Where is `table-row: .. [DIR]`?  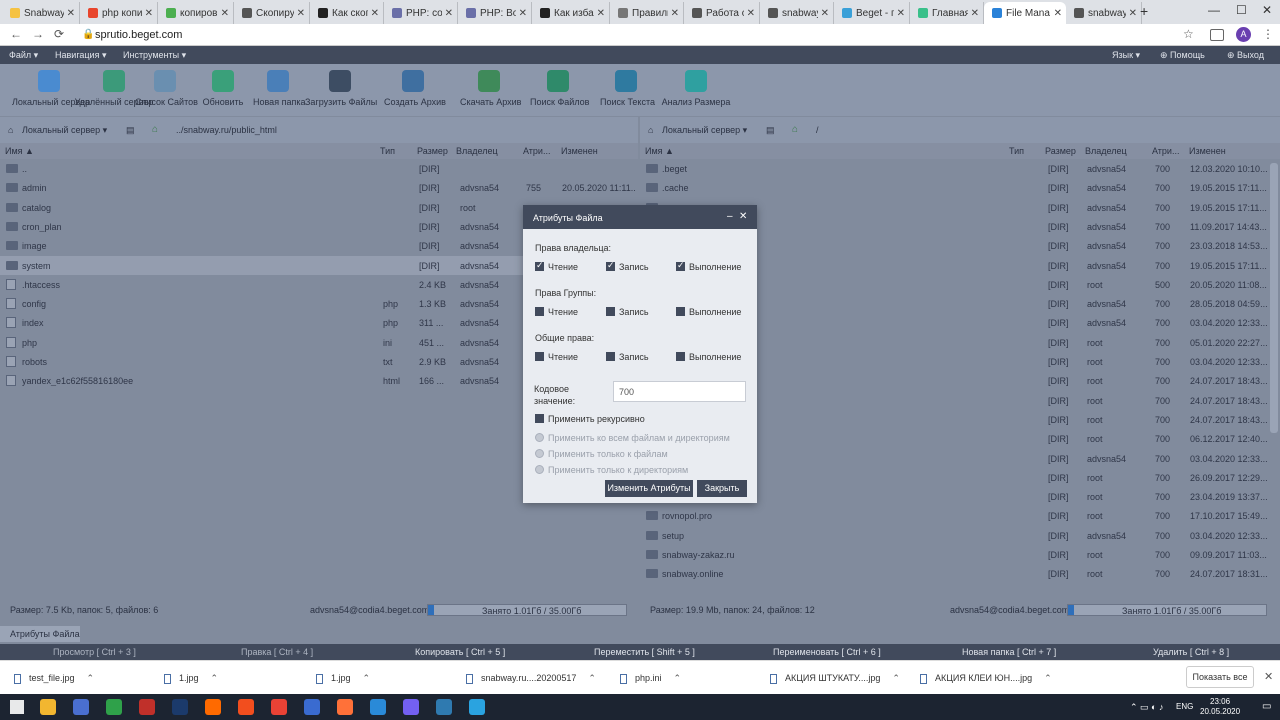 table-row: .. [DIR] is located at coordinates (319, 168).